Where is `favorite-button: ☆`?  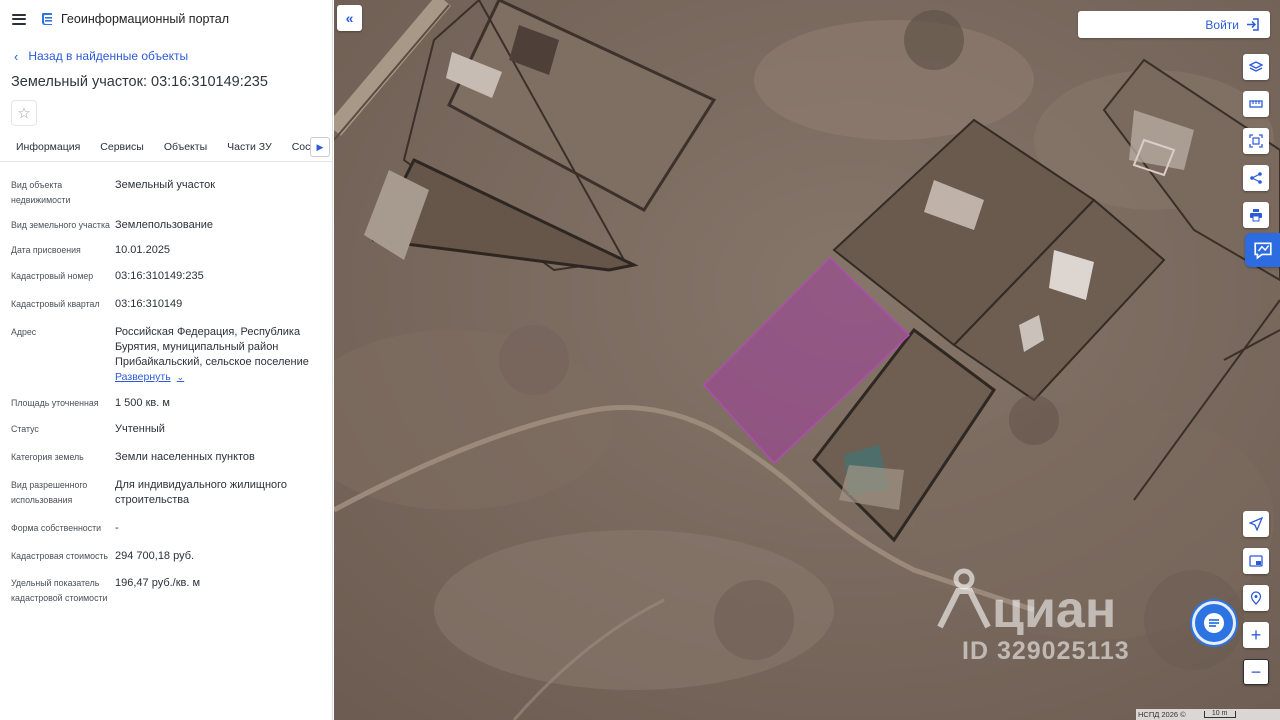
favorite-button: ☆ is located at coordinates (24, 113).